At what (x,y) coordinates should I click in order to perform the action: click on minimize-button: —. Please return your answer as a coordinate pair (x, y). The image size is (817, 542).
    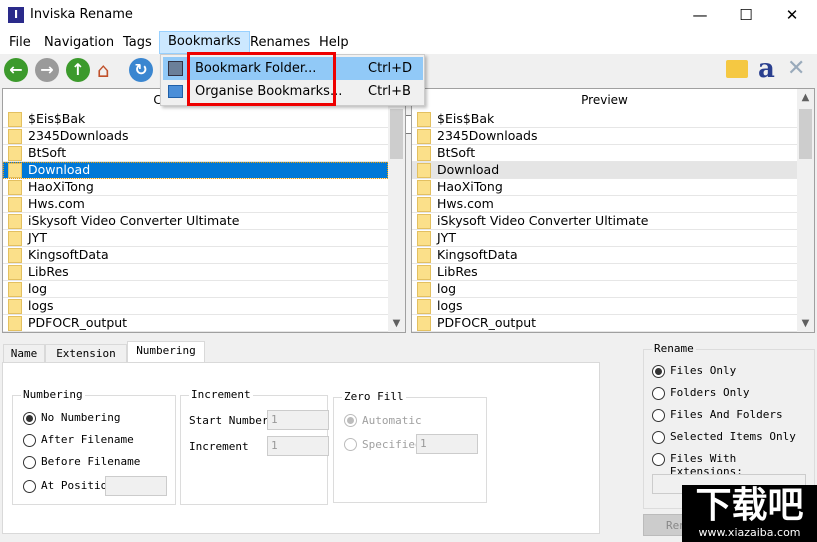
    Looking at the image, I should click on (700, 15).